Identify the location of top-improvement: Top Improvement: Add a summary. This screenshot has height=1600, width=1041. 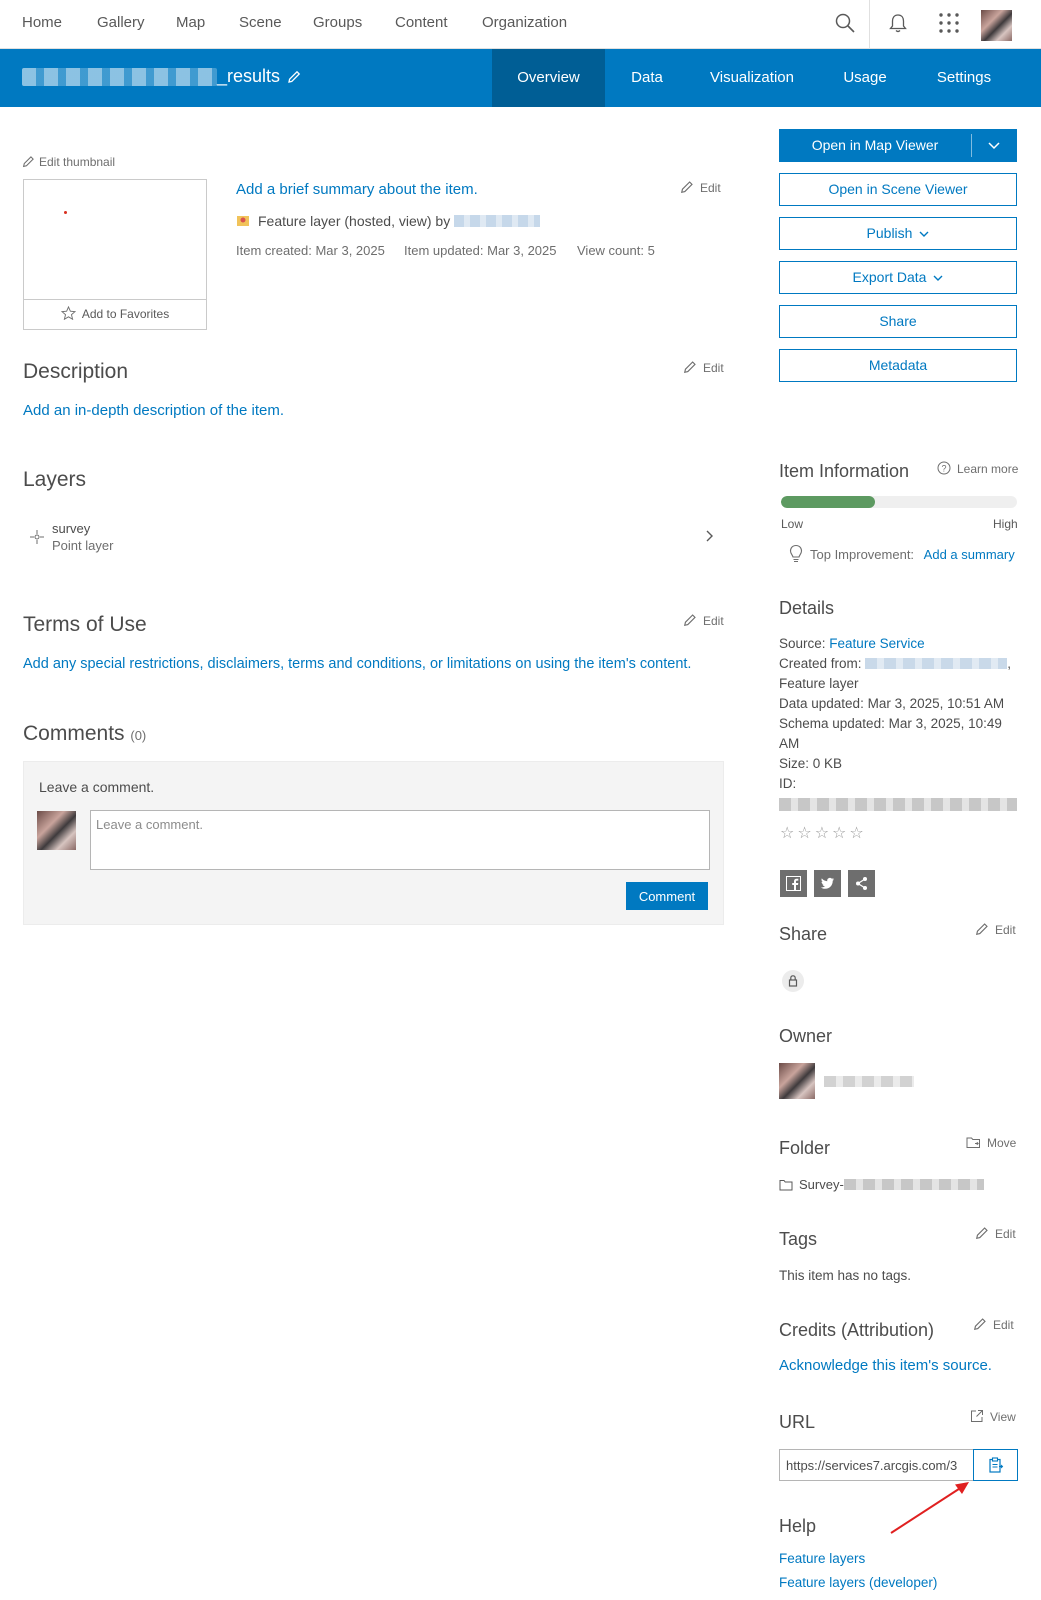
(901, 554).